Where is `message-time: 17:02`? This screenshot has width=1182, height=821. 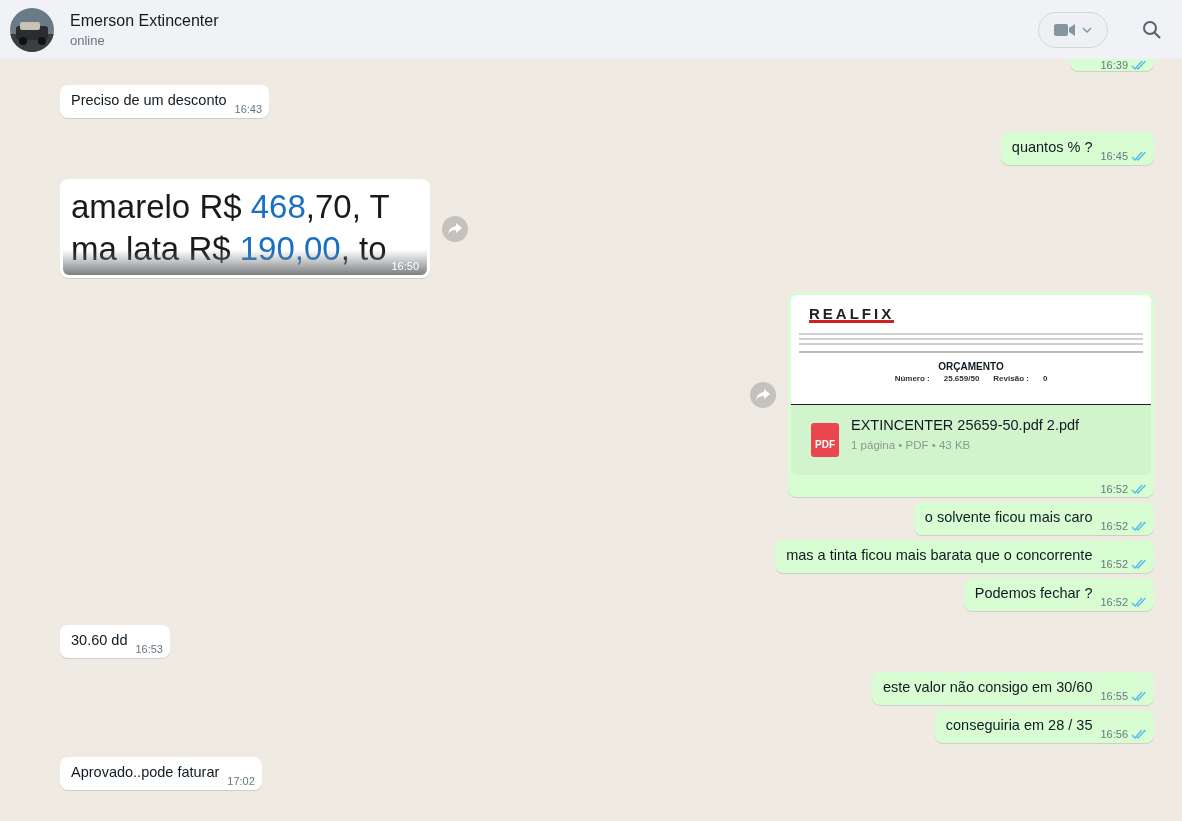 message-time: 17:02 is located at coordinates (241, 781).